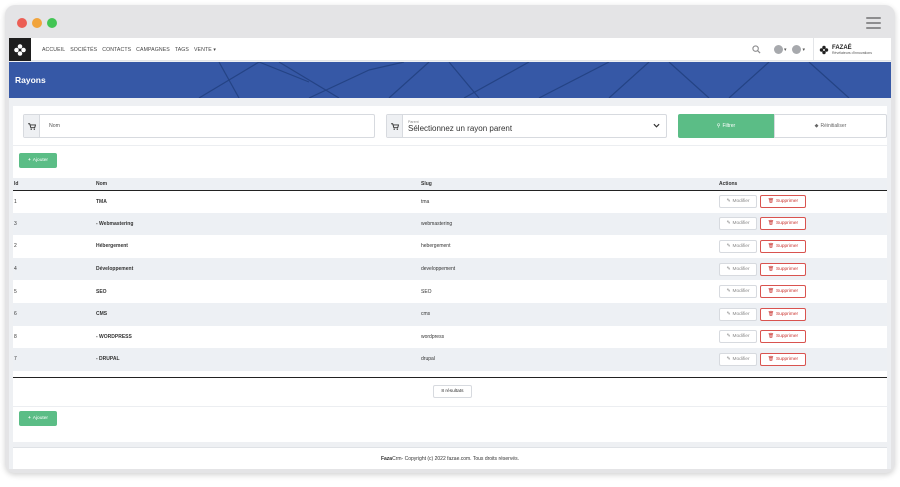 Image resolution: width=900 pixels, height=487 pixels. Describe the element at coordinates (852, 52) in the screenshot. I see `brand-tagline: Révélateurs d'innovations` at that location.